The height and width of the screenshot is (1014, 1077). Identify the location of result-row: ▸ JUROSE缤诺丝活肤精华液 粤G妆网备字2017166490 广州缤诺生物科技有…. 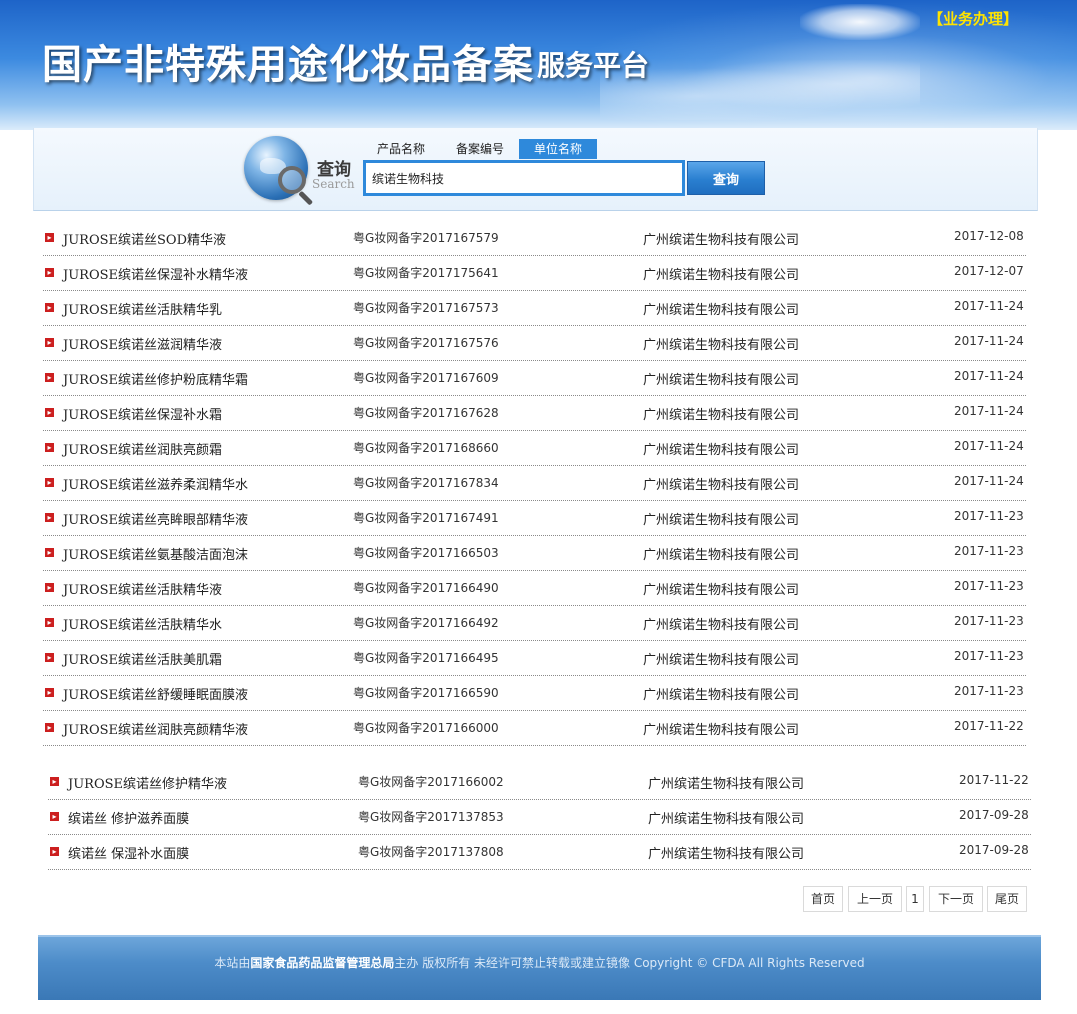
(534, 588).